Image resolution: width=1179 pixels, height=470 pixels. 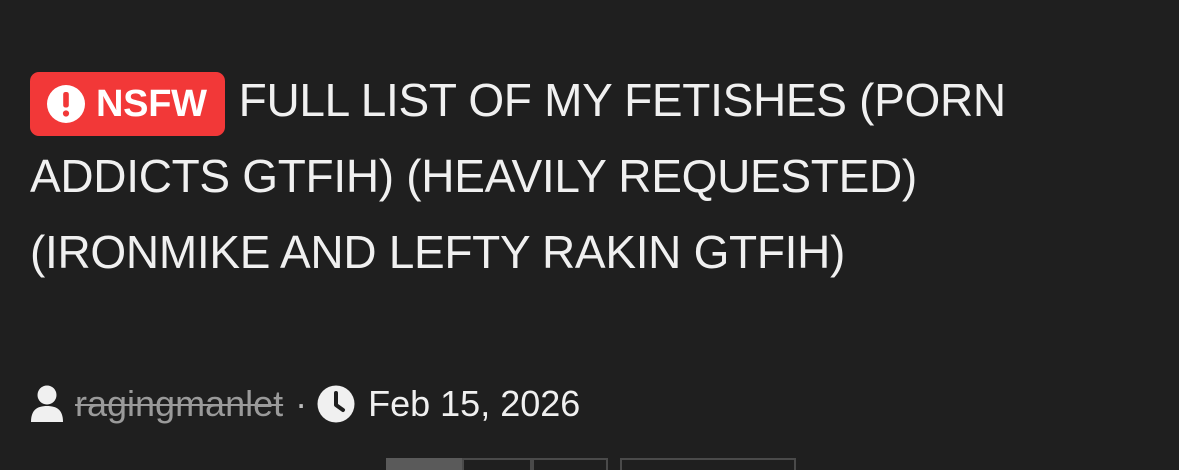 I want to click on page-tabs-peek, so click(x=591, y=464).